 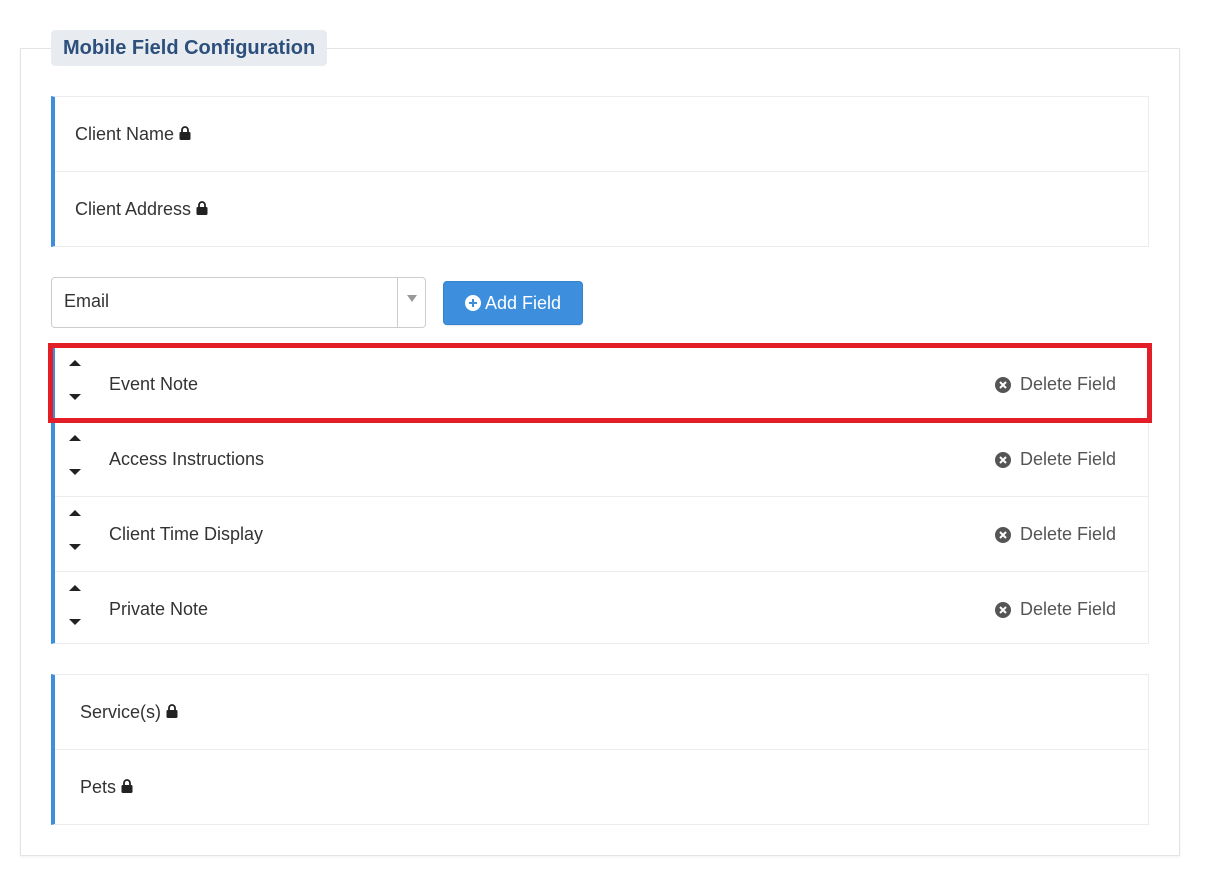 I want to click on field-label: Access Instructions, so click(x=187, y=459).